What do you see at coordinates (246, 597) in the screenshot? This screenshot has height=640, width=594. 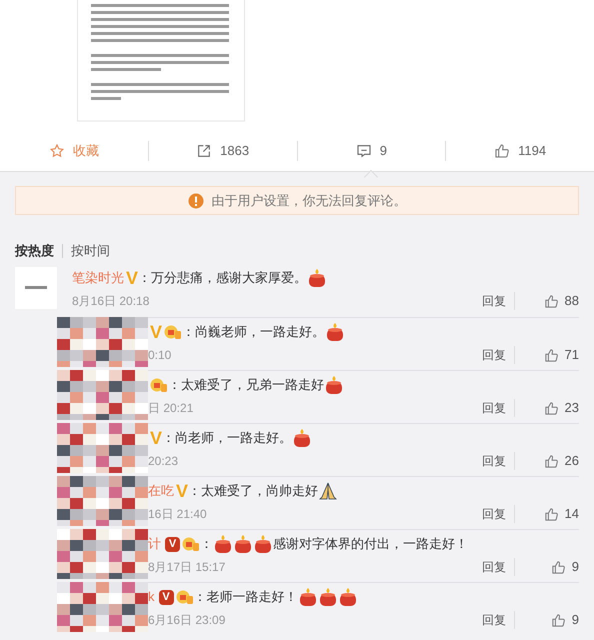 I see `comment-text: ：老师一路走好！` at bounding box center [246, 597].